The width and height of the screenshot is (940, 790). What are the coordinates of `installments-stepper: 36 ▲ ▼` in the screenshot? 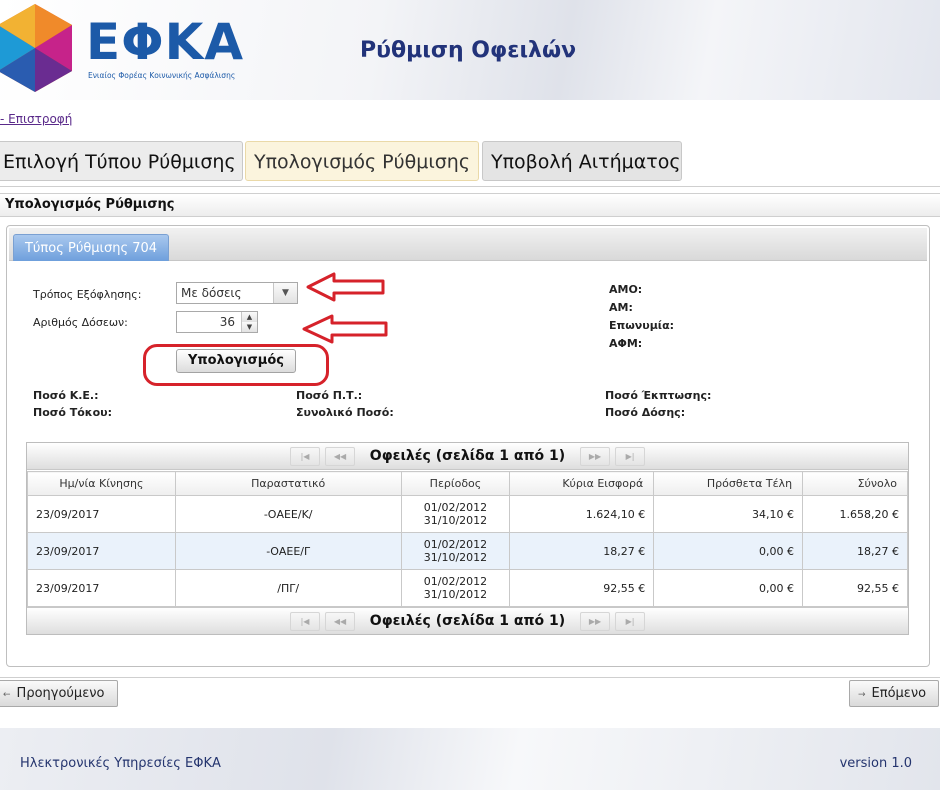 It's located at (217, 322).